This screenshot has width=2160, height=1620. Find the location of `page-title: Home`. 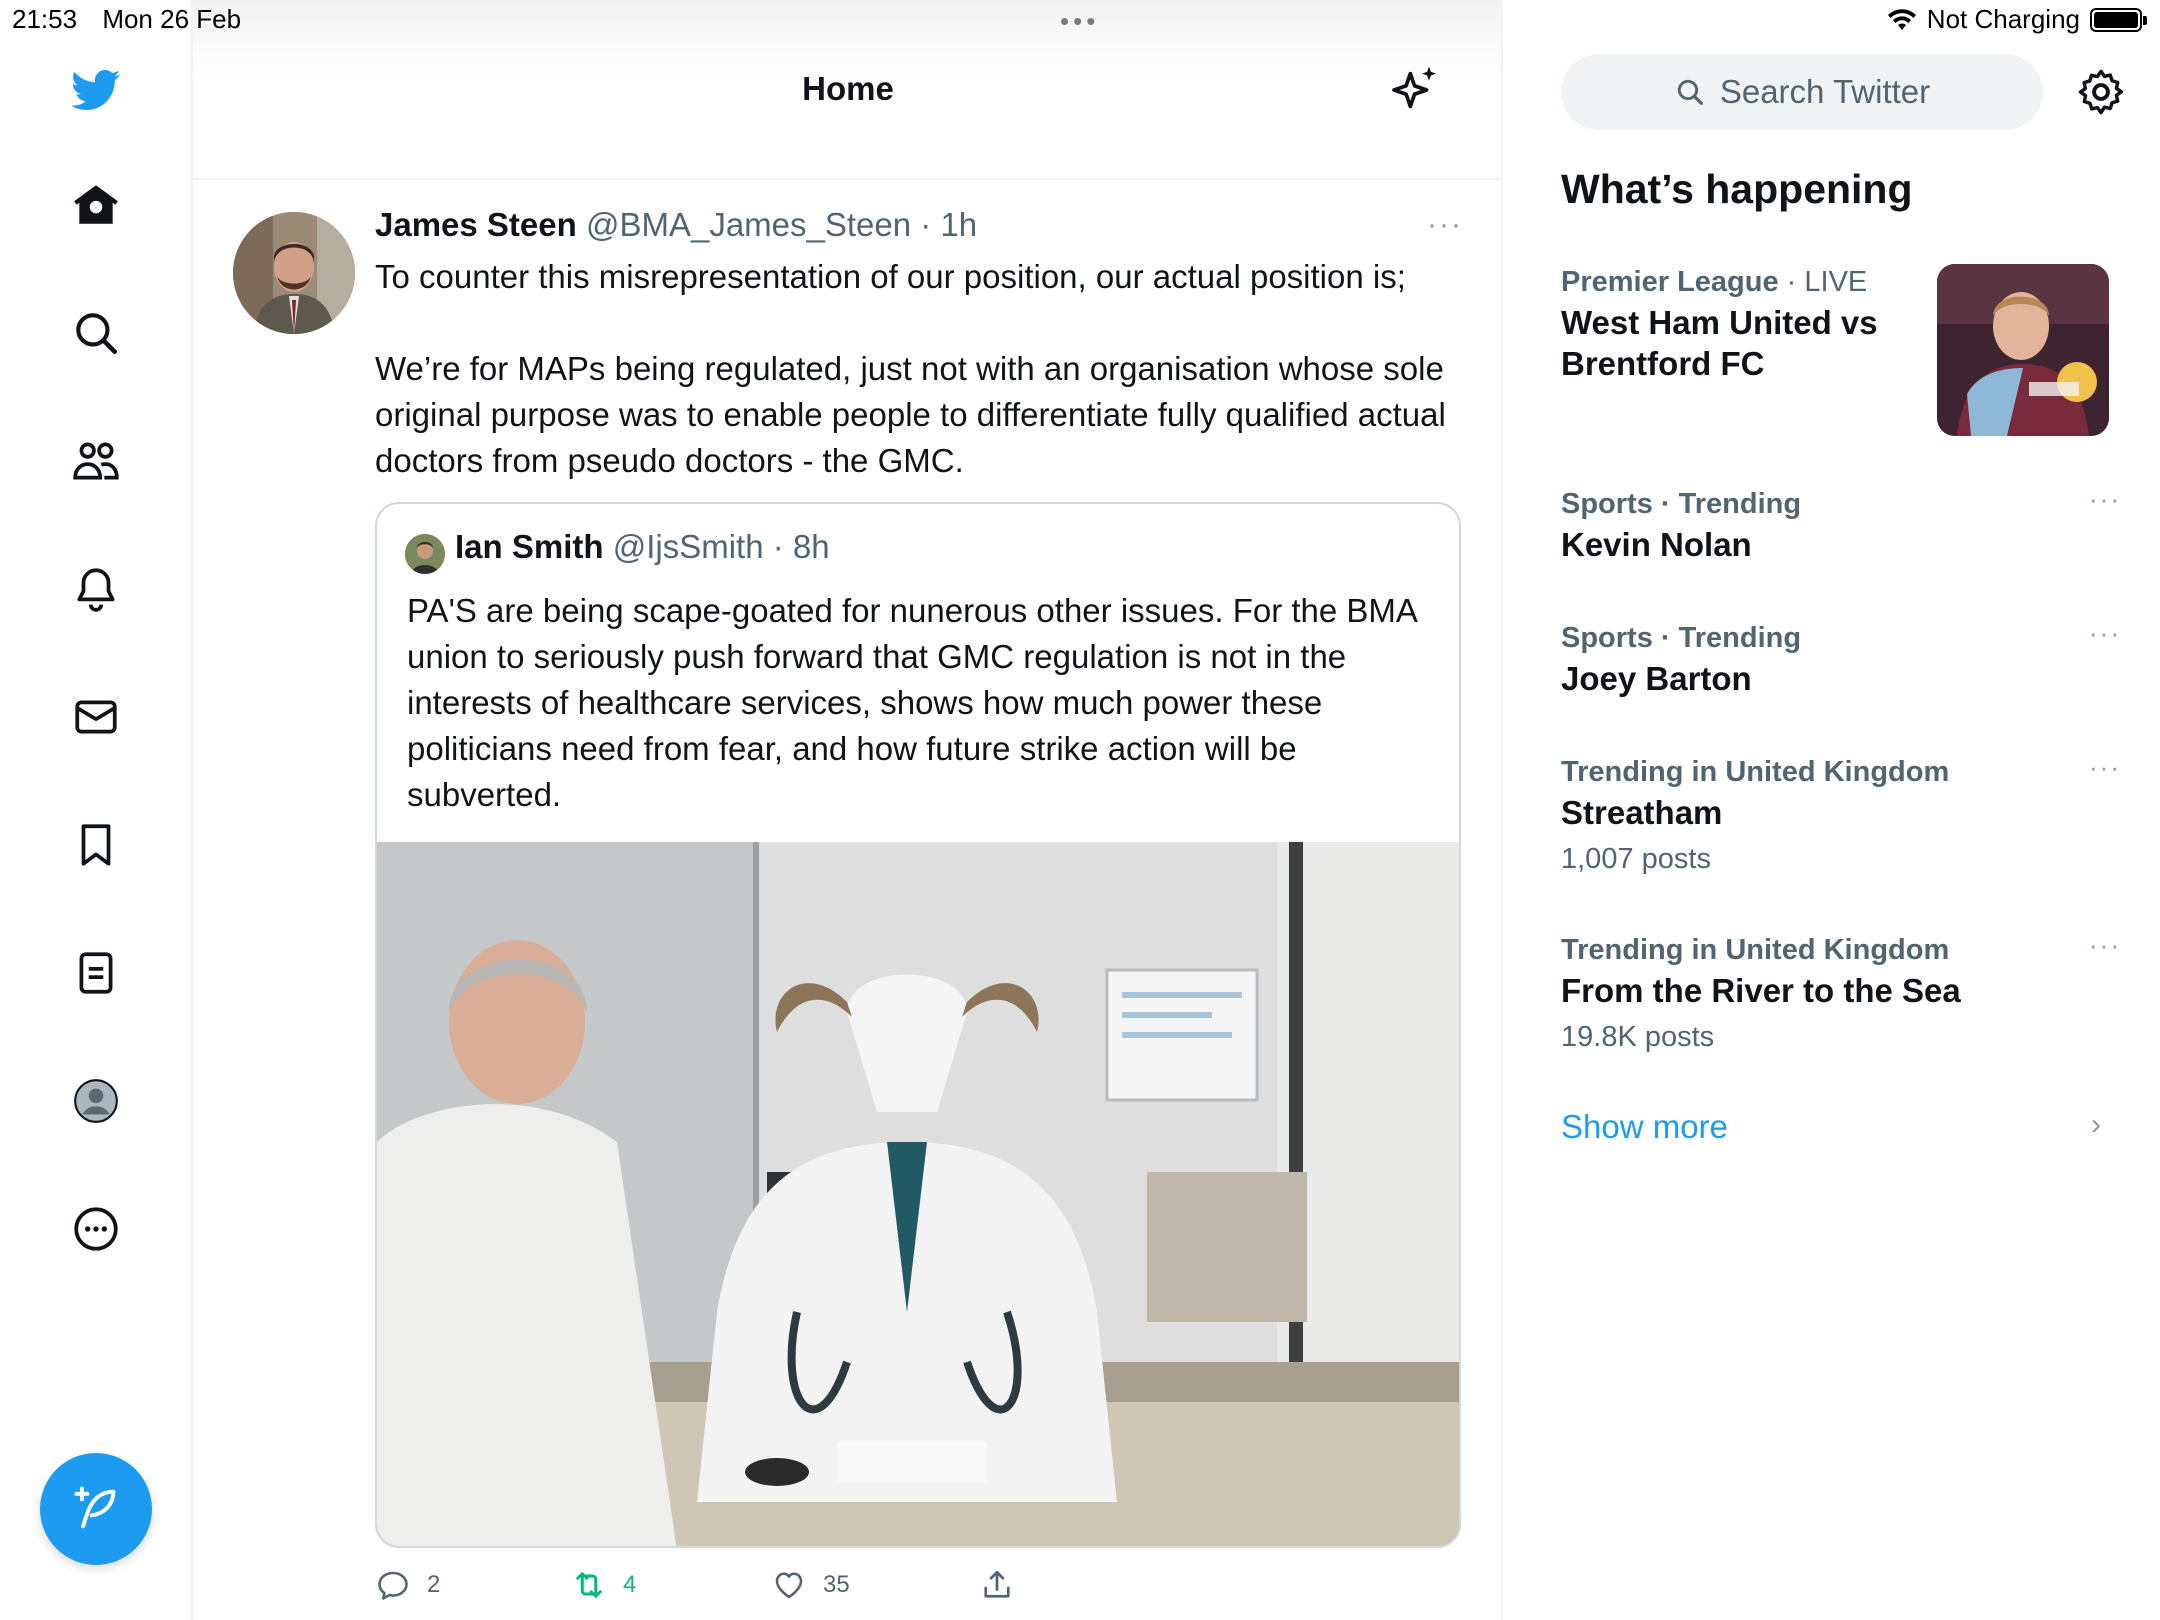

page-title: Home is located at coordinates (848, 88).